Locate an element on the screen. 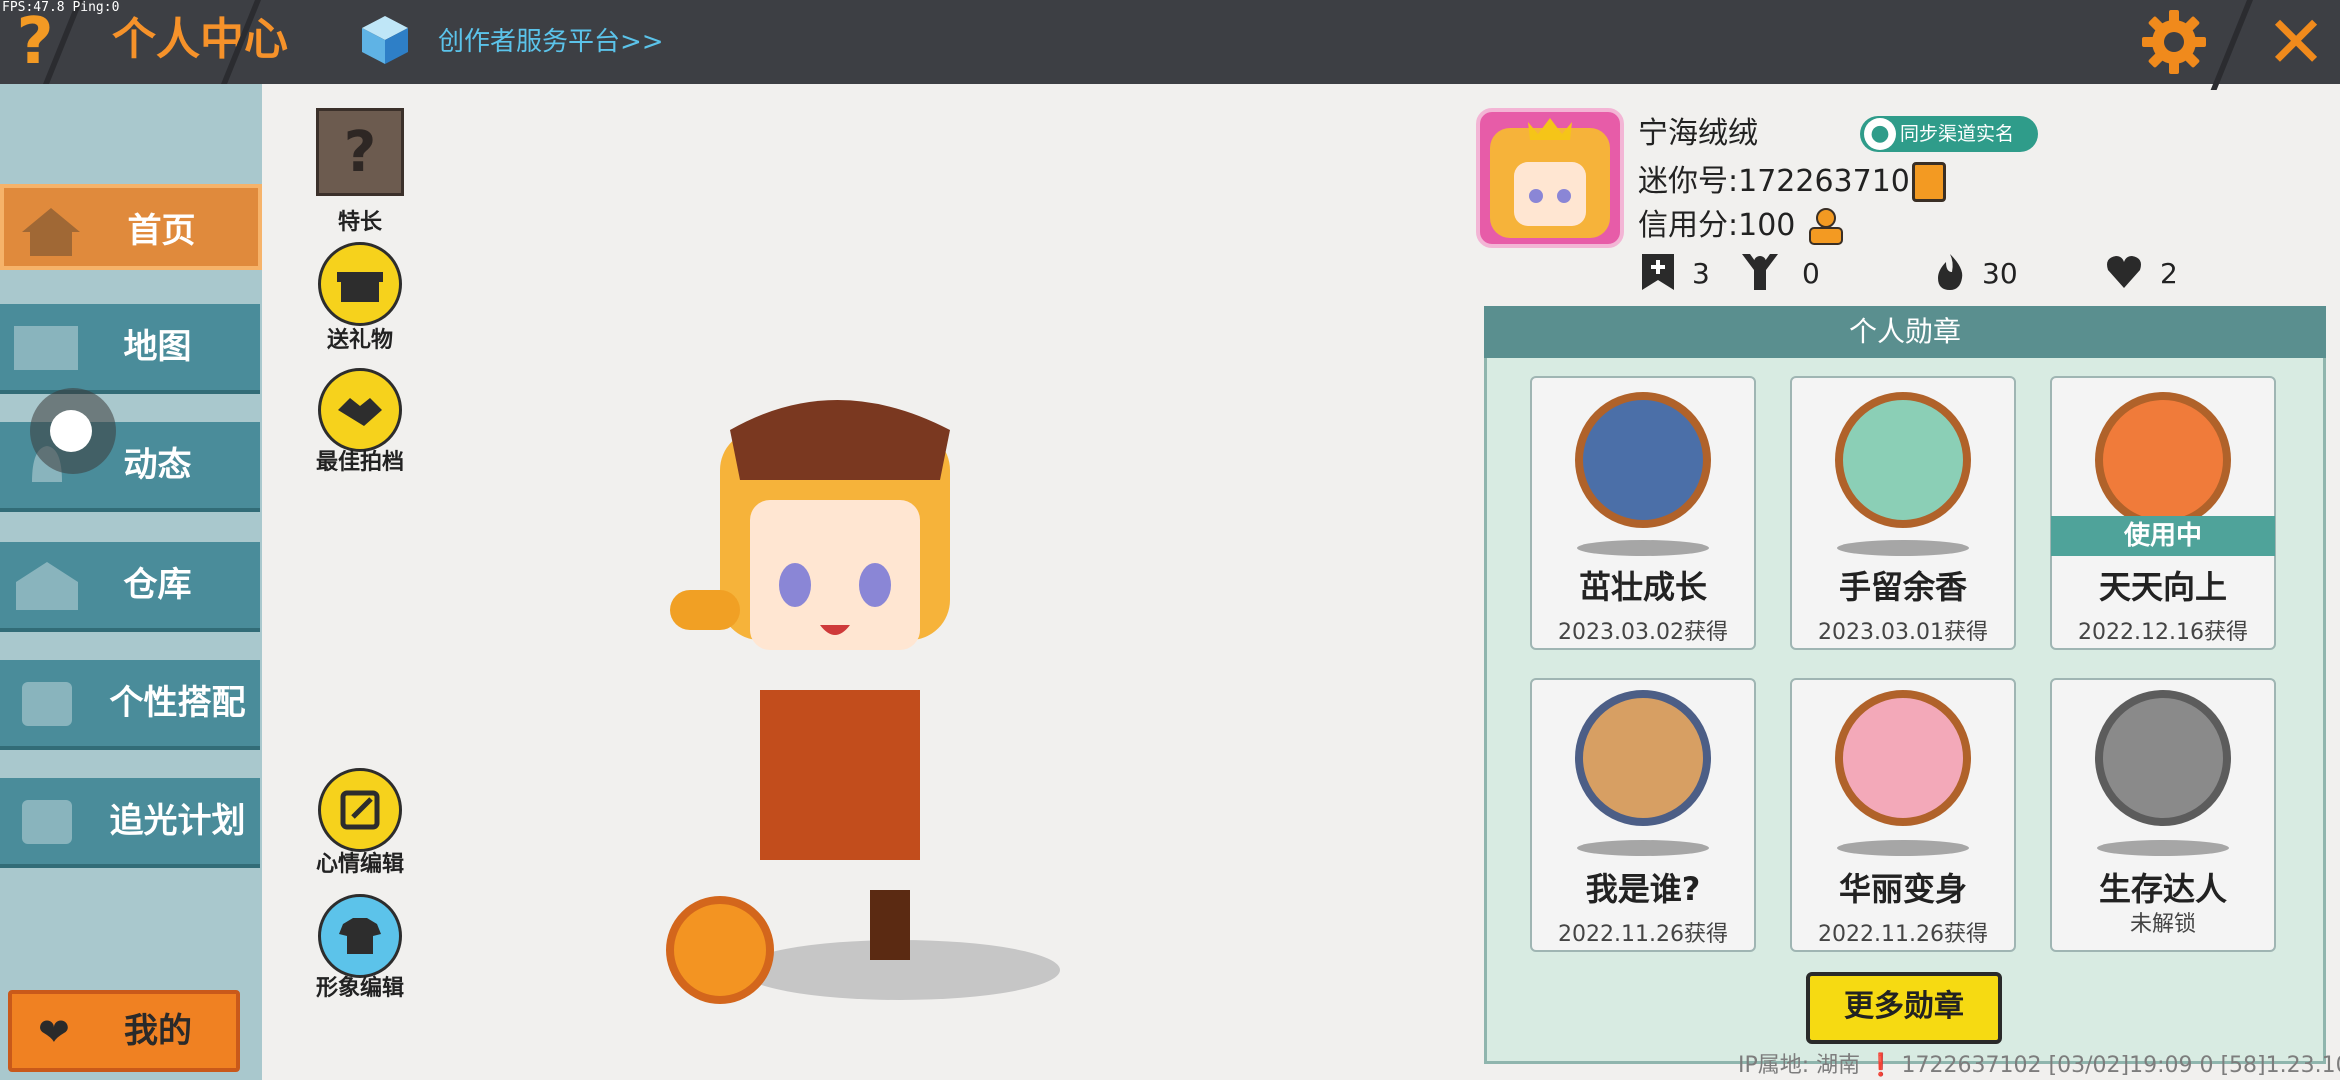 The width and height of the screenshot is (2340, 1080). copy-icon is located at coordinates (1929, 182).